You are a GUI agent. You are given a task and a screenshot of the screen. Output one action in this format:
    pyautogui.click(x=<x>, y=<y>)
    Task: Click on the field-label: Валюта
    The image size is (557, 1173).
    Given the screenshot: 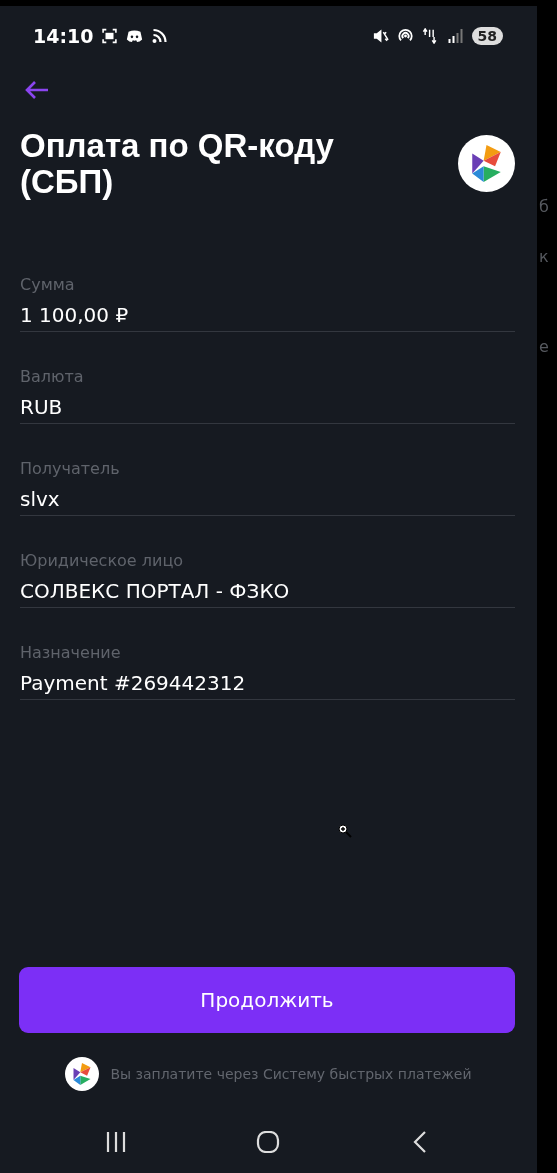 What is the action you would take?
    pyautogui.click(x=52, y=377)
    